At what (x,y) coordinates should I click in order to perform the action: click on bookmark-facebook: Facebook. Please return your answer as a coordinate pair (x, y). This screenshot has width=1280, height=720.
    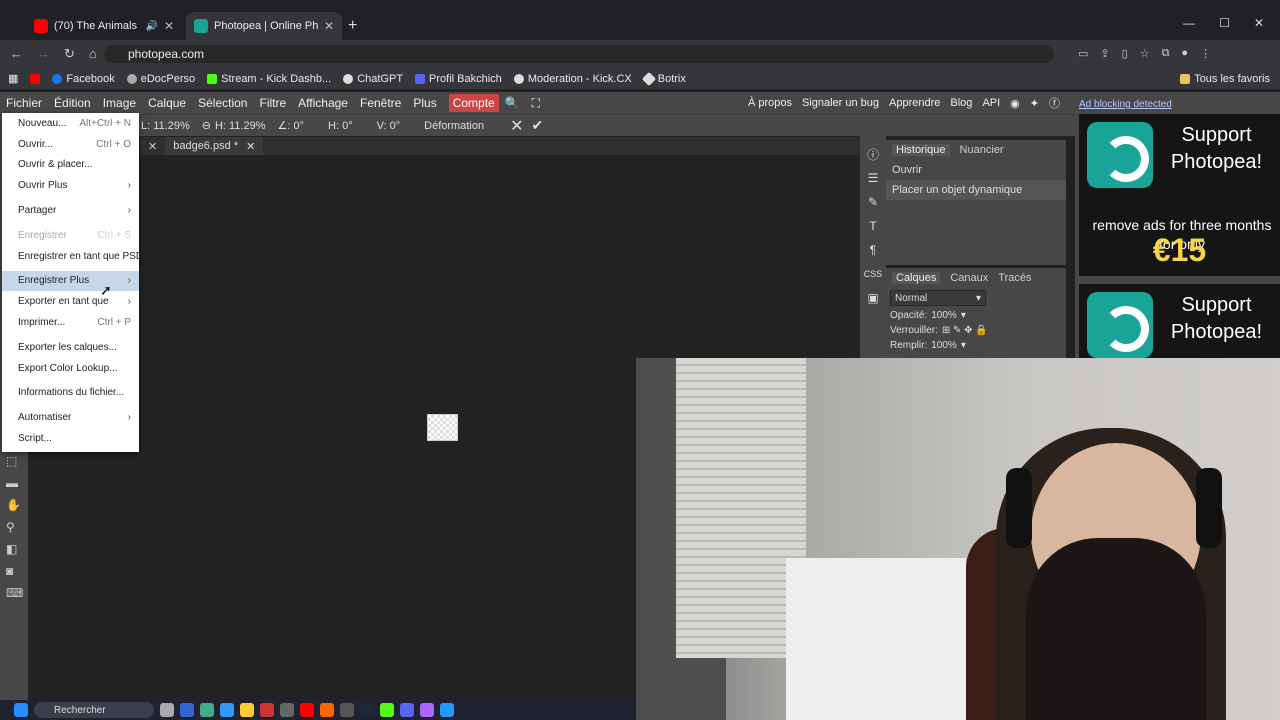
    Looking at the image, I should click on (83, 79).